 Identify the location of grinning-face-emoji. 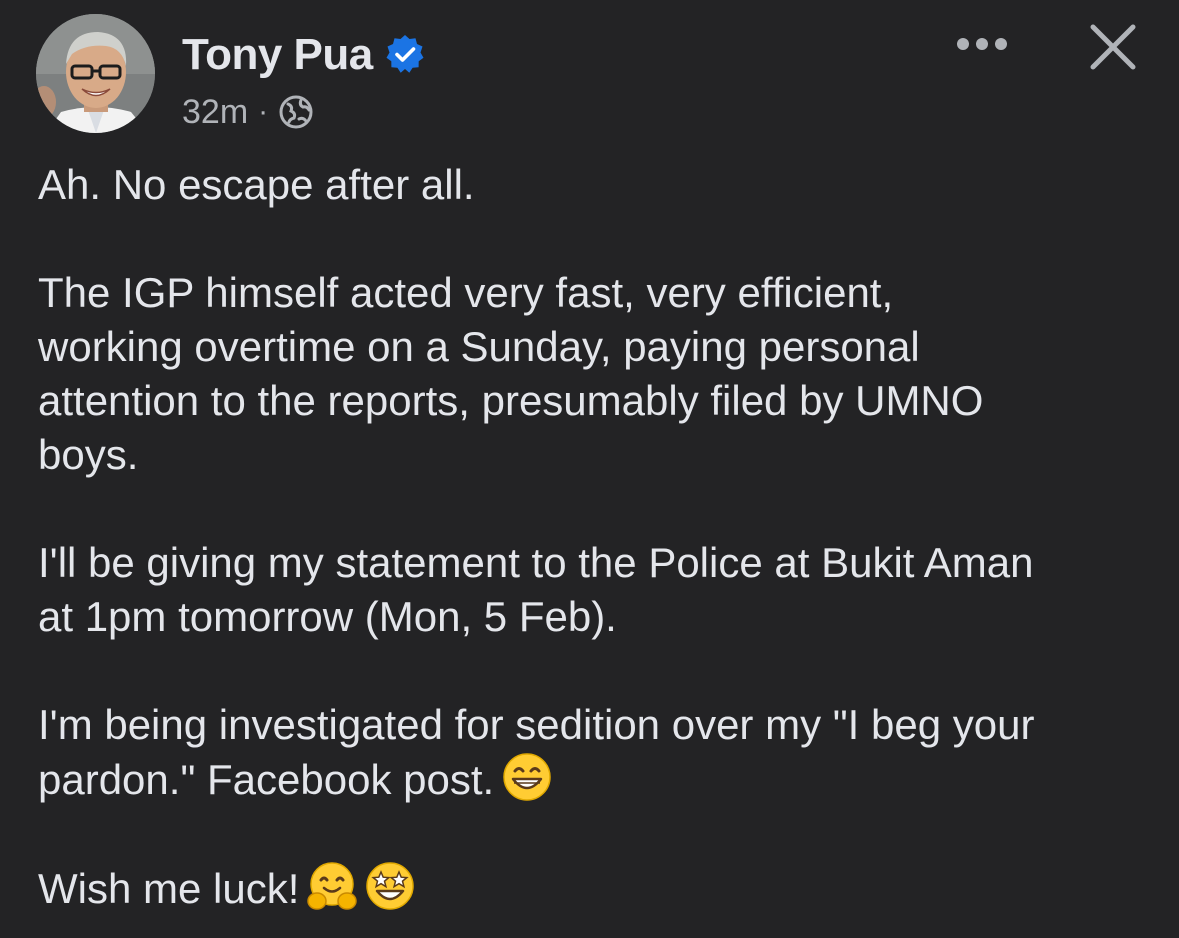
(527, 777).